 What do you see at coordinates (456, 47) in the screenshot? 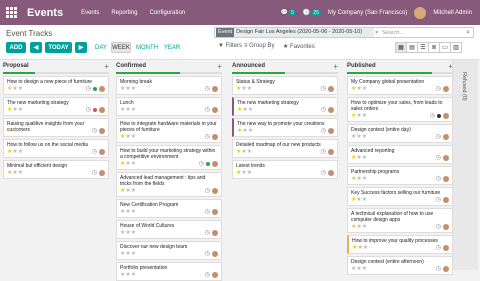
I see `graph-view-icon: ▥` at bounding box center [456, 47].